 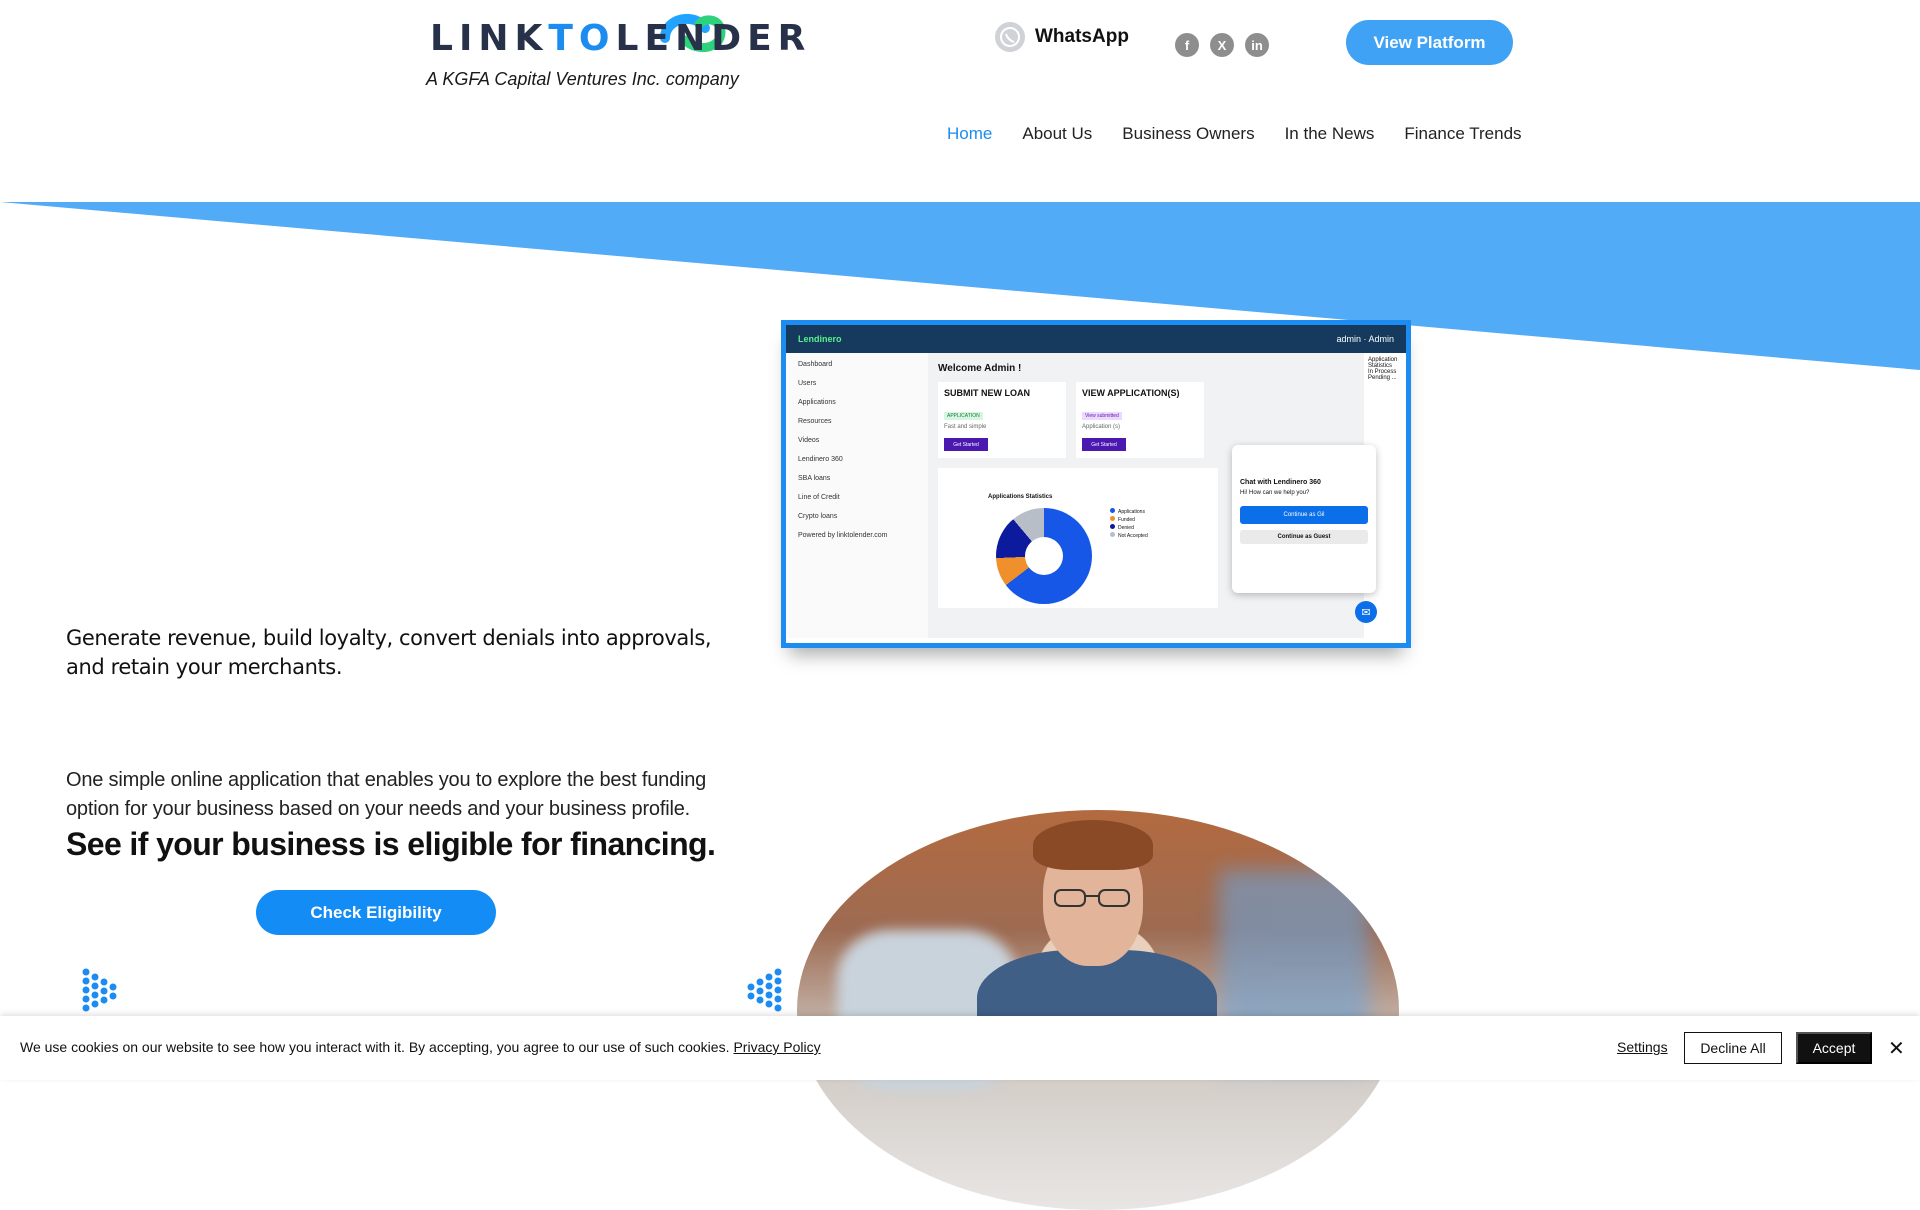 I want to click on chat-guest-button: Continue as Guest, so click(x=1304, y=537).